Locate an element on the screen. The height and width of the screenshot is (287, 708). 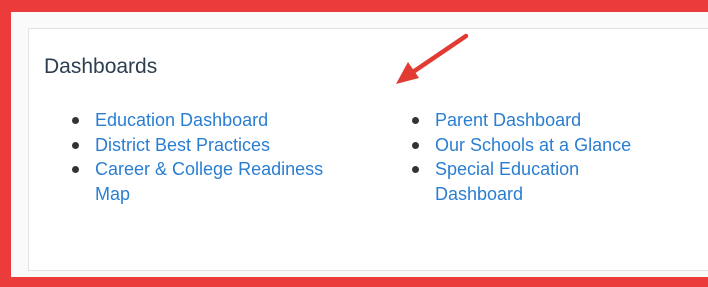
district-best-practices-link: District Best Practices is located at coordinates (182, 145).